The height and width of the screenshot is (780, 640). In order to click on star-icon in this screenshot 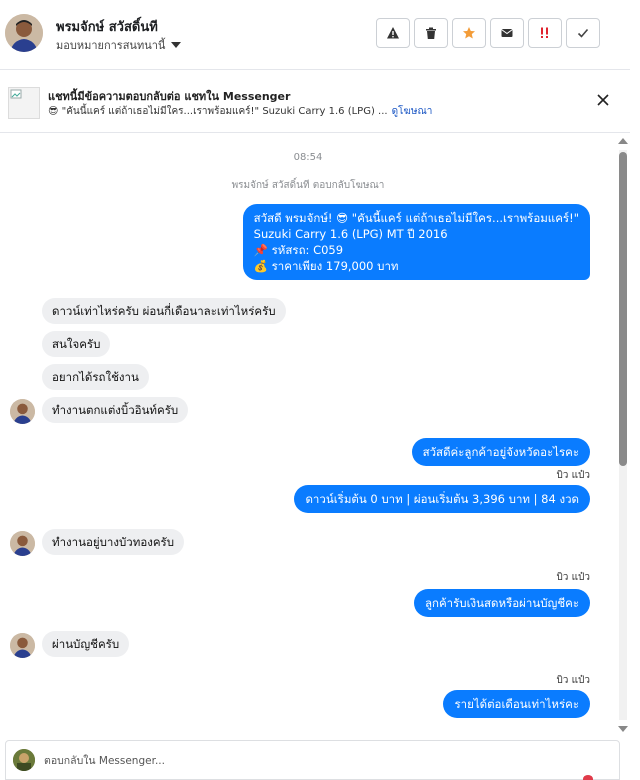, I will do `click(469, 33)`.